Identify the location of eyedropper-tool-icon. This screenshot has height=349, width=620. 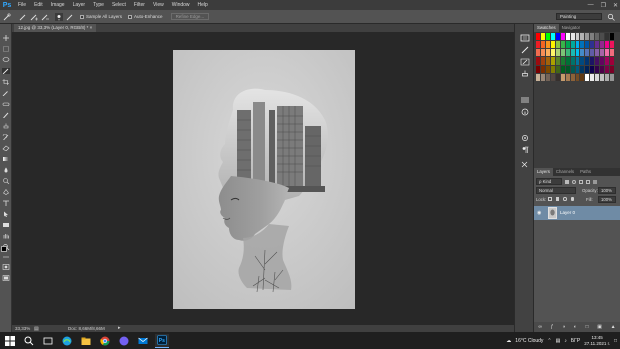
(6, 93).